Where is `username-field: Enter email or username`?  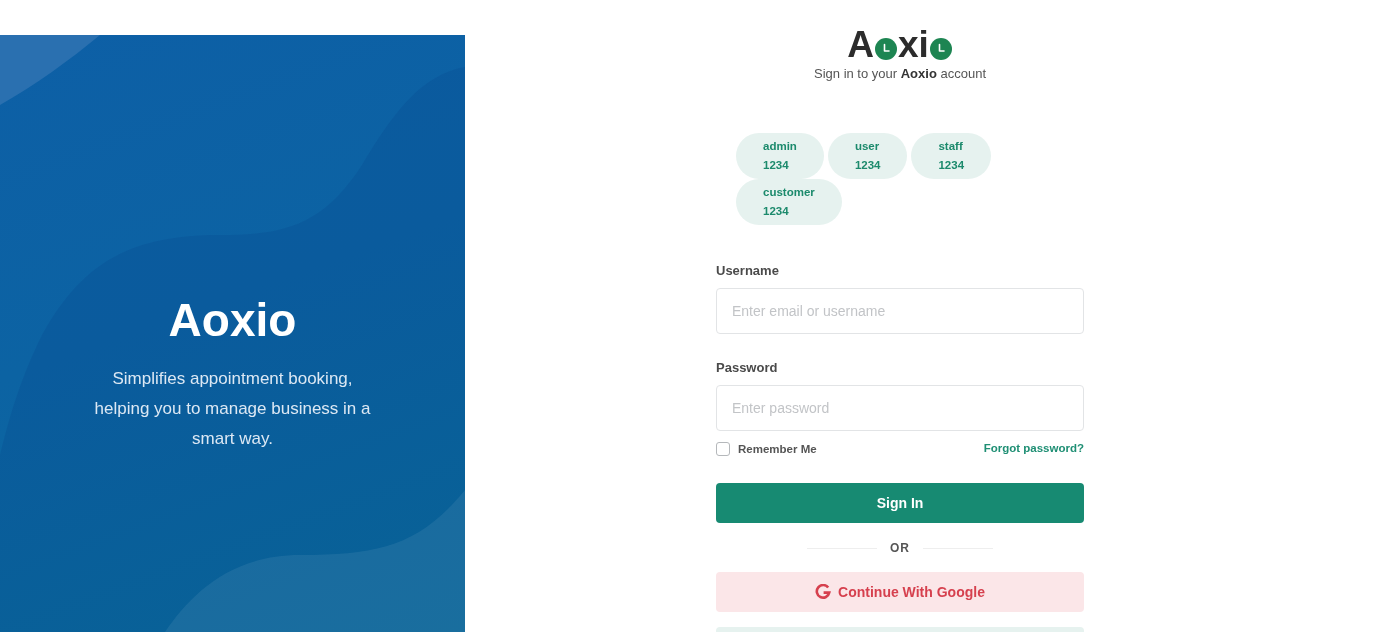 username-field: Enter email or username is located at coordinates (900, 311).